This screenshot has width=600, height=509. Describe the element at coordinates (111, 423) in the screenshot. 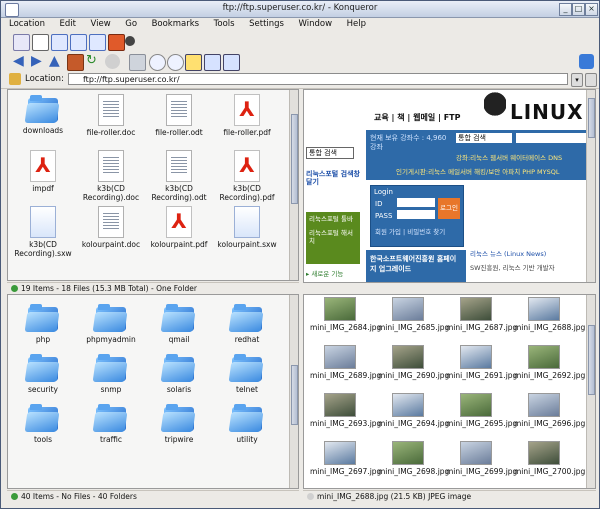

I see `folder-item: traffic` at that location.